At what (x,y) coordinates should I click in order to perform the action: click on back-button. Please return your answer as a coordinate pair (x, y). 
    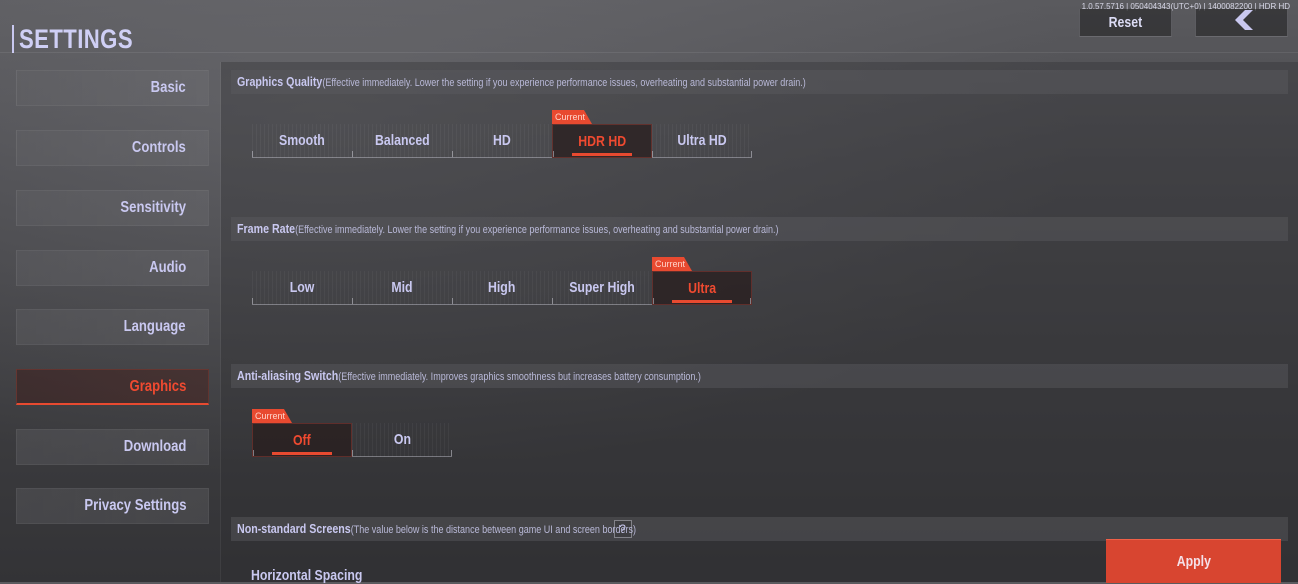
    Looking at the image, I should click on (1241, 23).